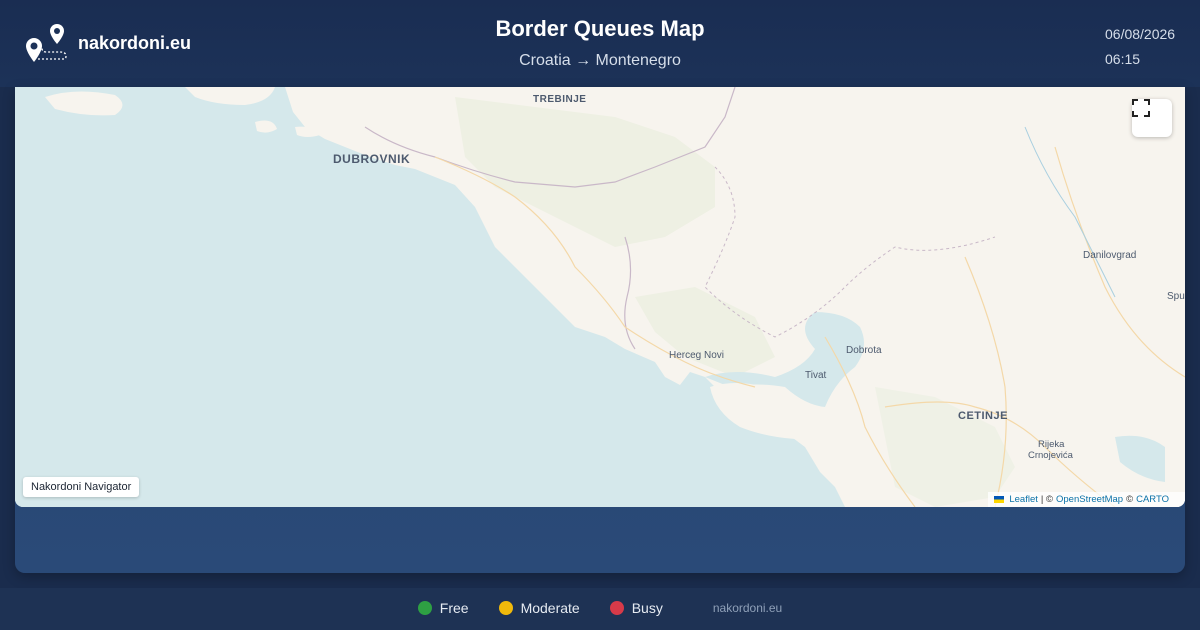 This screenshot has width=1200, height=630. I want to click on leaflet-link: Leaflet, so click(1023, 499).